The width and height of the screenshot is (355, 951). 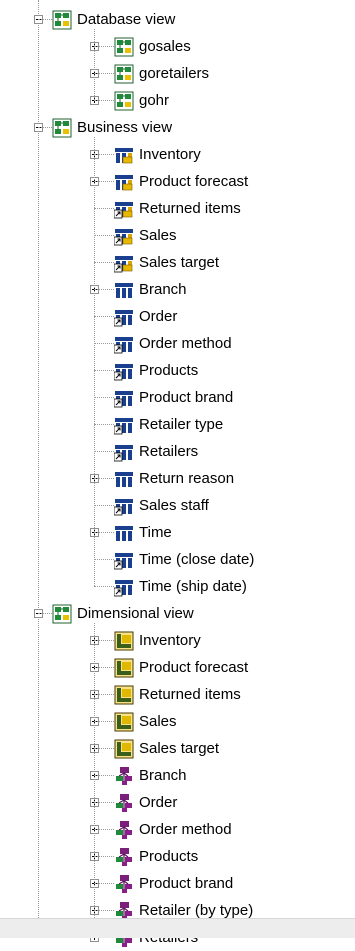 I want to click on tree-group-node: Database view, so click(x=113, y=19).